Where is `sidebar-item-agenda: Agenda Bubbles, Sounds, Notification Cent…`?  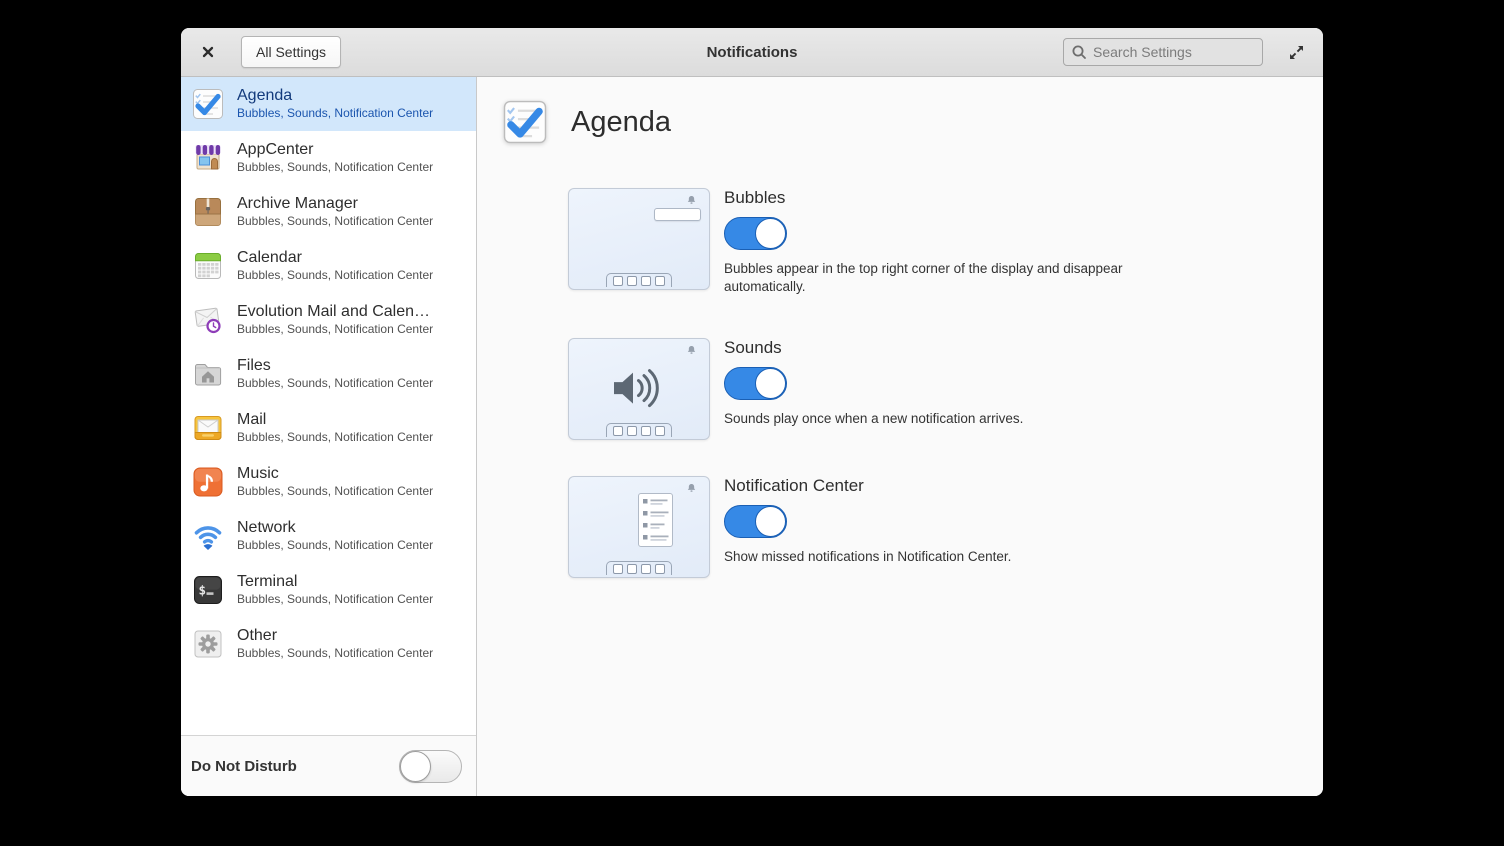
sidebar-item-agenda: Agenda Bubbles, Sounds, Notification Cent… is located at coordinates (328, 104).